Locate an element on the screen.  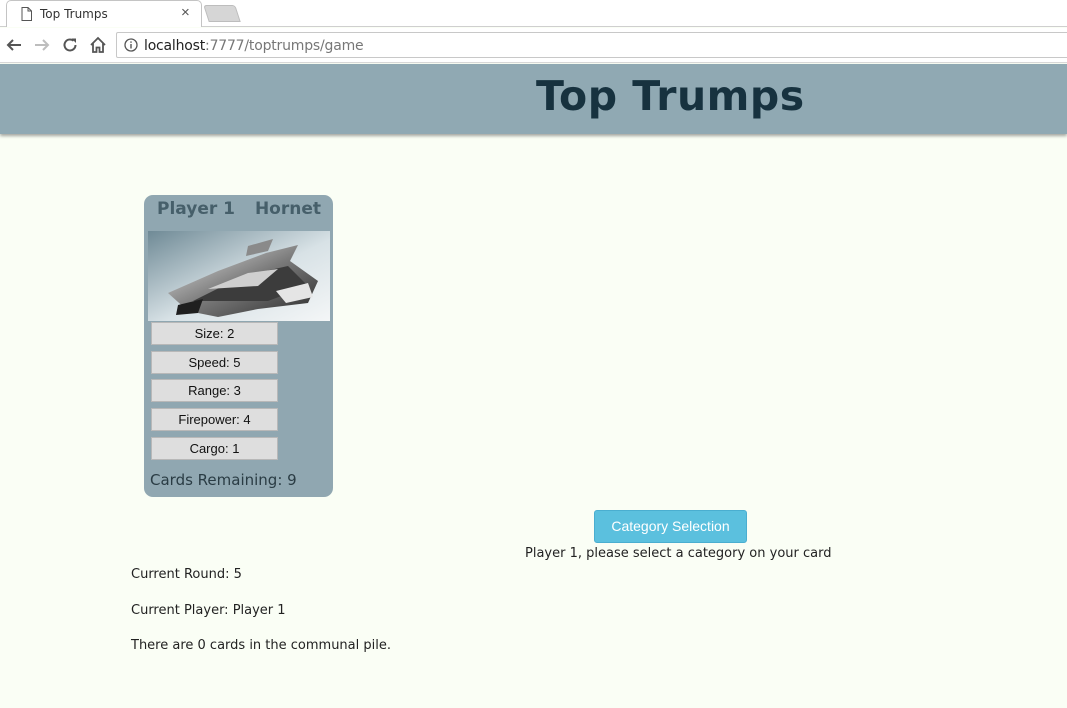
address-bar: localhost:7777/toptrumps/game is located at coordinates (591, 45).